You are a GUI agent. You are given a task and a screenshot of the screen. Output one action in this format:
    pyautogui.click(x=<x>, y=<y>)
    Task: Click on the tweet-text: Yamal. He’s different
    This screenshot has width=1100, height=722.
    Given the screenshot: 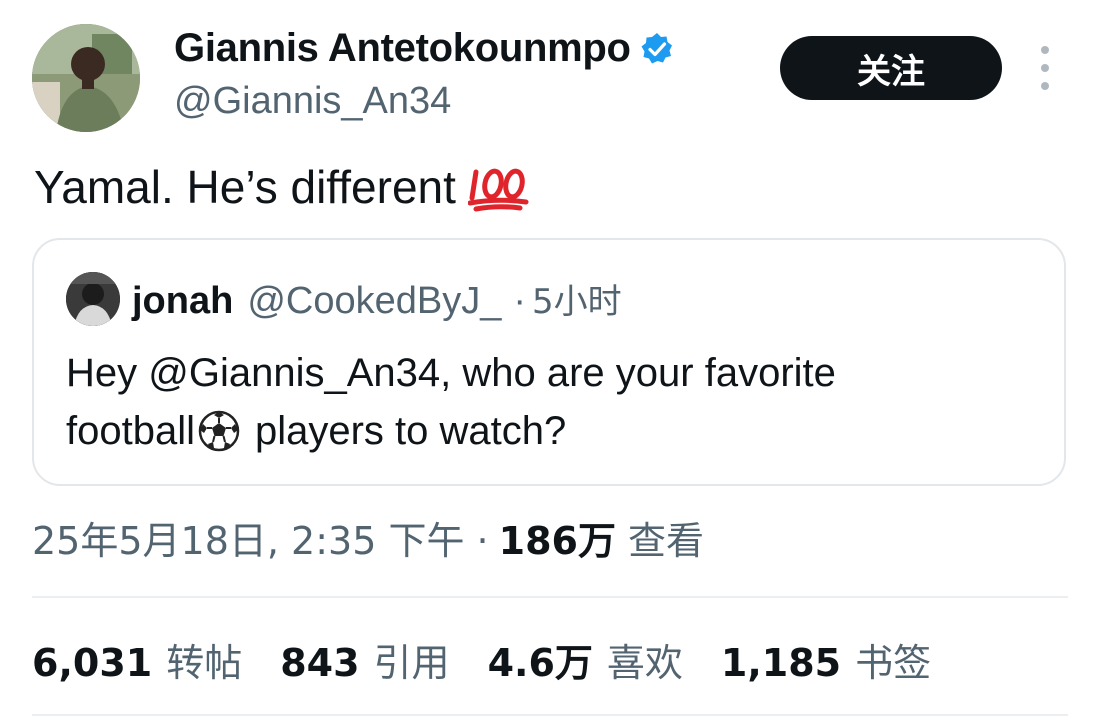 What is the action you would take?
    pyautogui.click(x=283, y=187)
    